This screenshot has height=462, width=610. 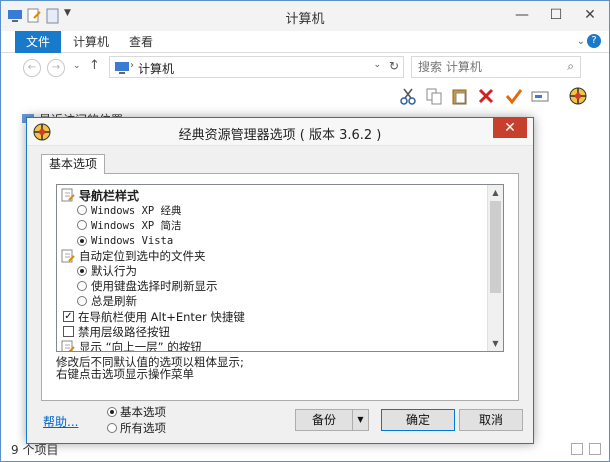 I want to click on dialog-titlebar: 经典资源管理器选项 ( 版本 3.6.2 ) ✕, so click(x=280, y=132).